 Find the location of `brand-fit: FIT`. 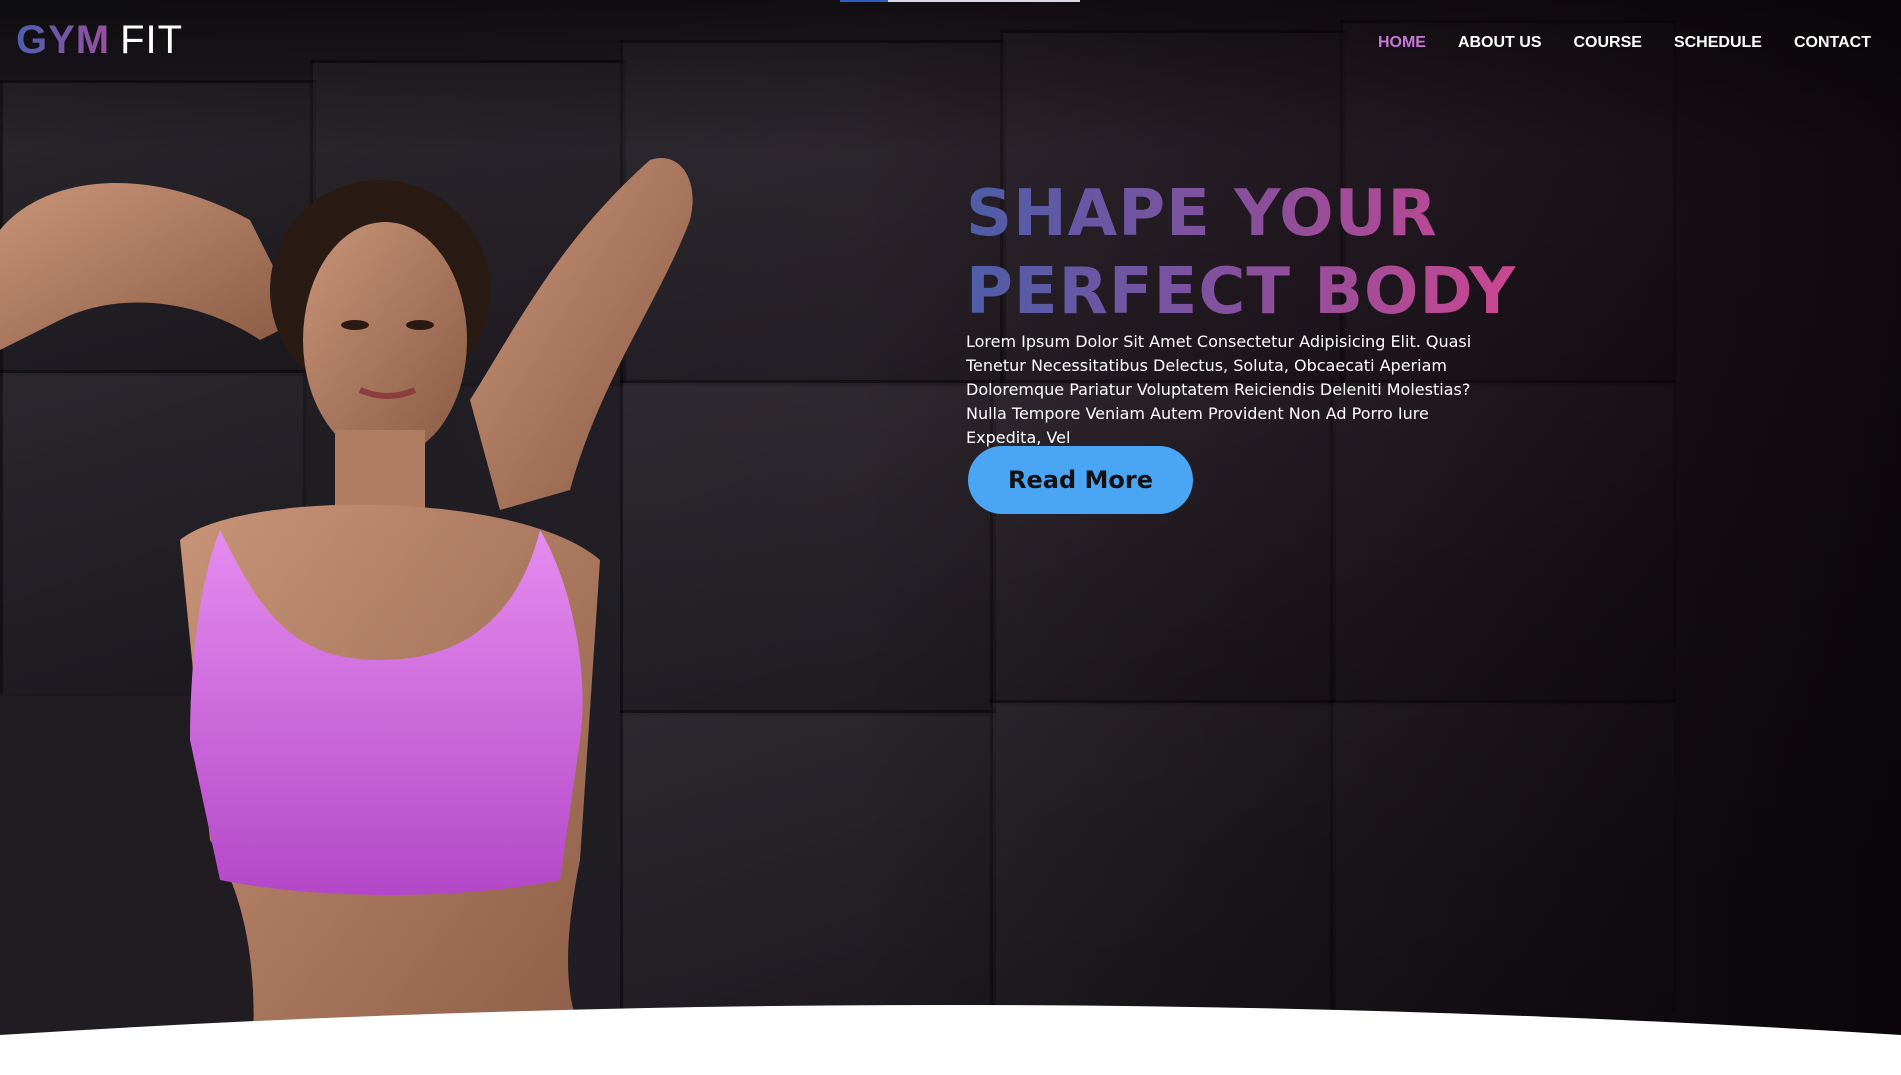

brand-fit: FIT is located at coordinates (152, 40).